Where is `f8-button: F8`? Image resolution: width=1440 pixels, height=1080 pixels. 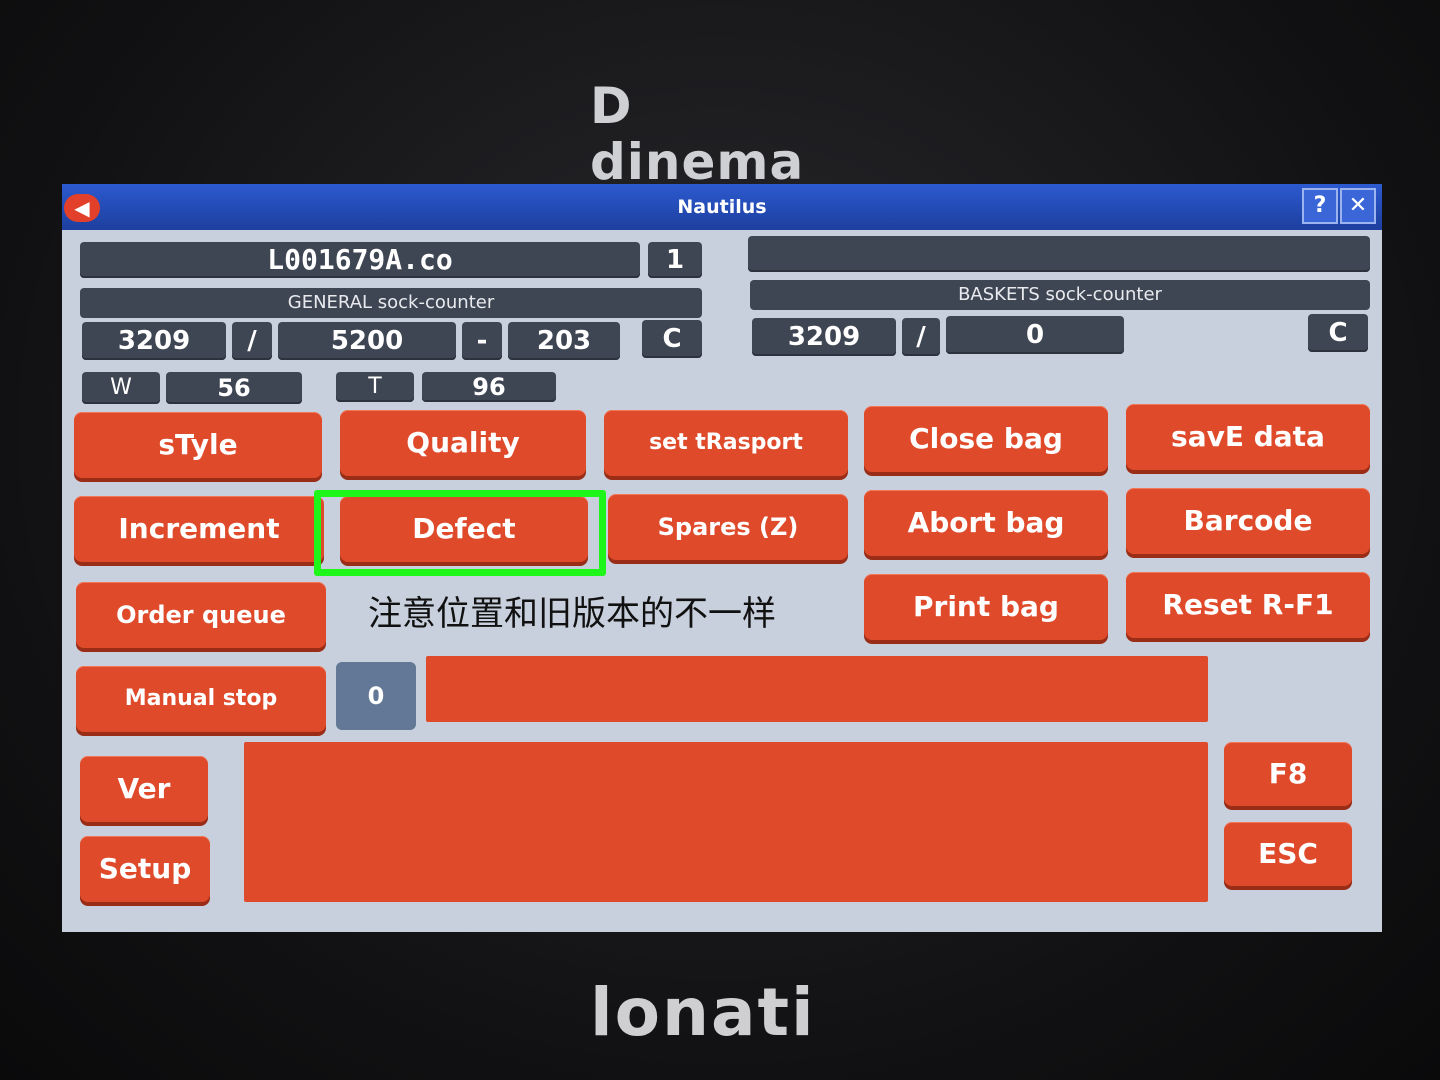 f8-button: F8 is located at coordinates (1288, 774).